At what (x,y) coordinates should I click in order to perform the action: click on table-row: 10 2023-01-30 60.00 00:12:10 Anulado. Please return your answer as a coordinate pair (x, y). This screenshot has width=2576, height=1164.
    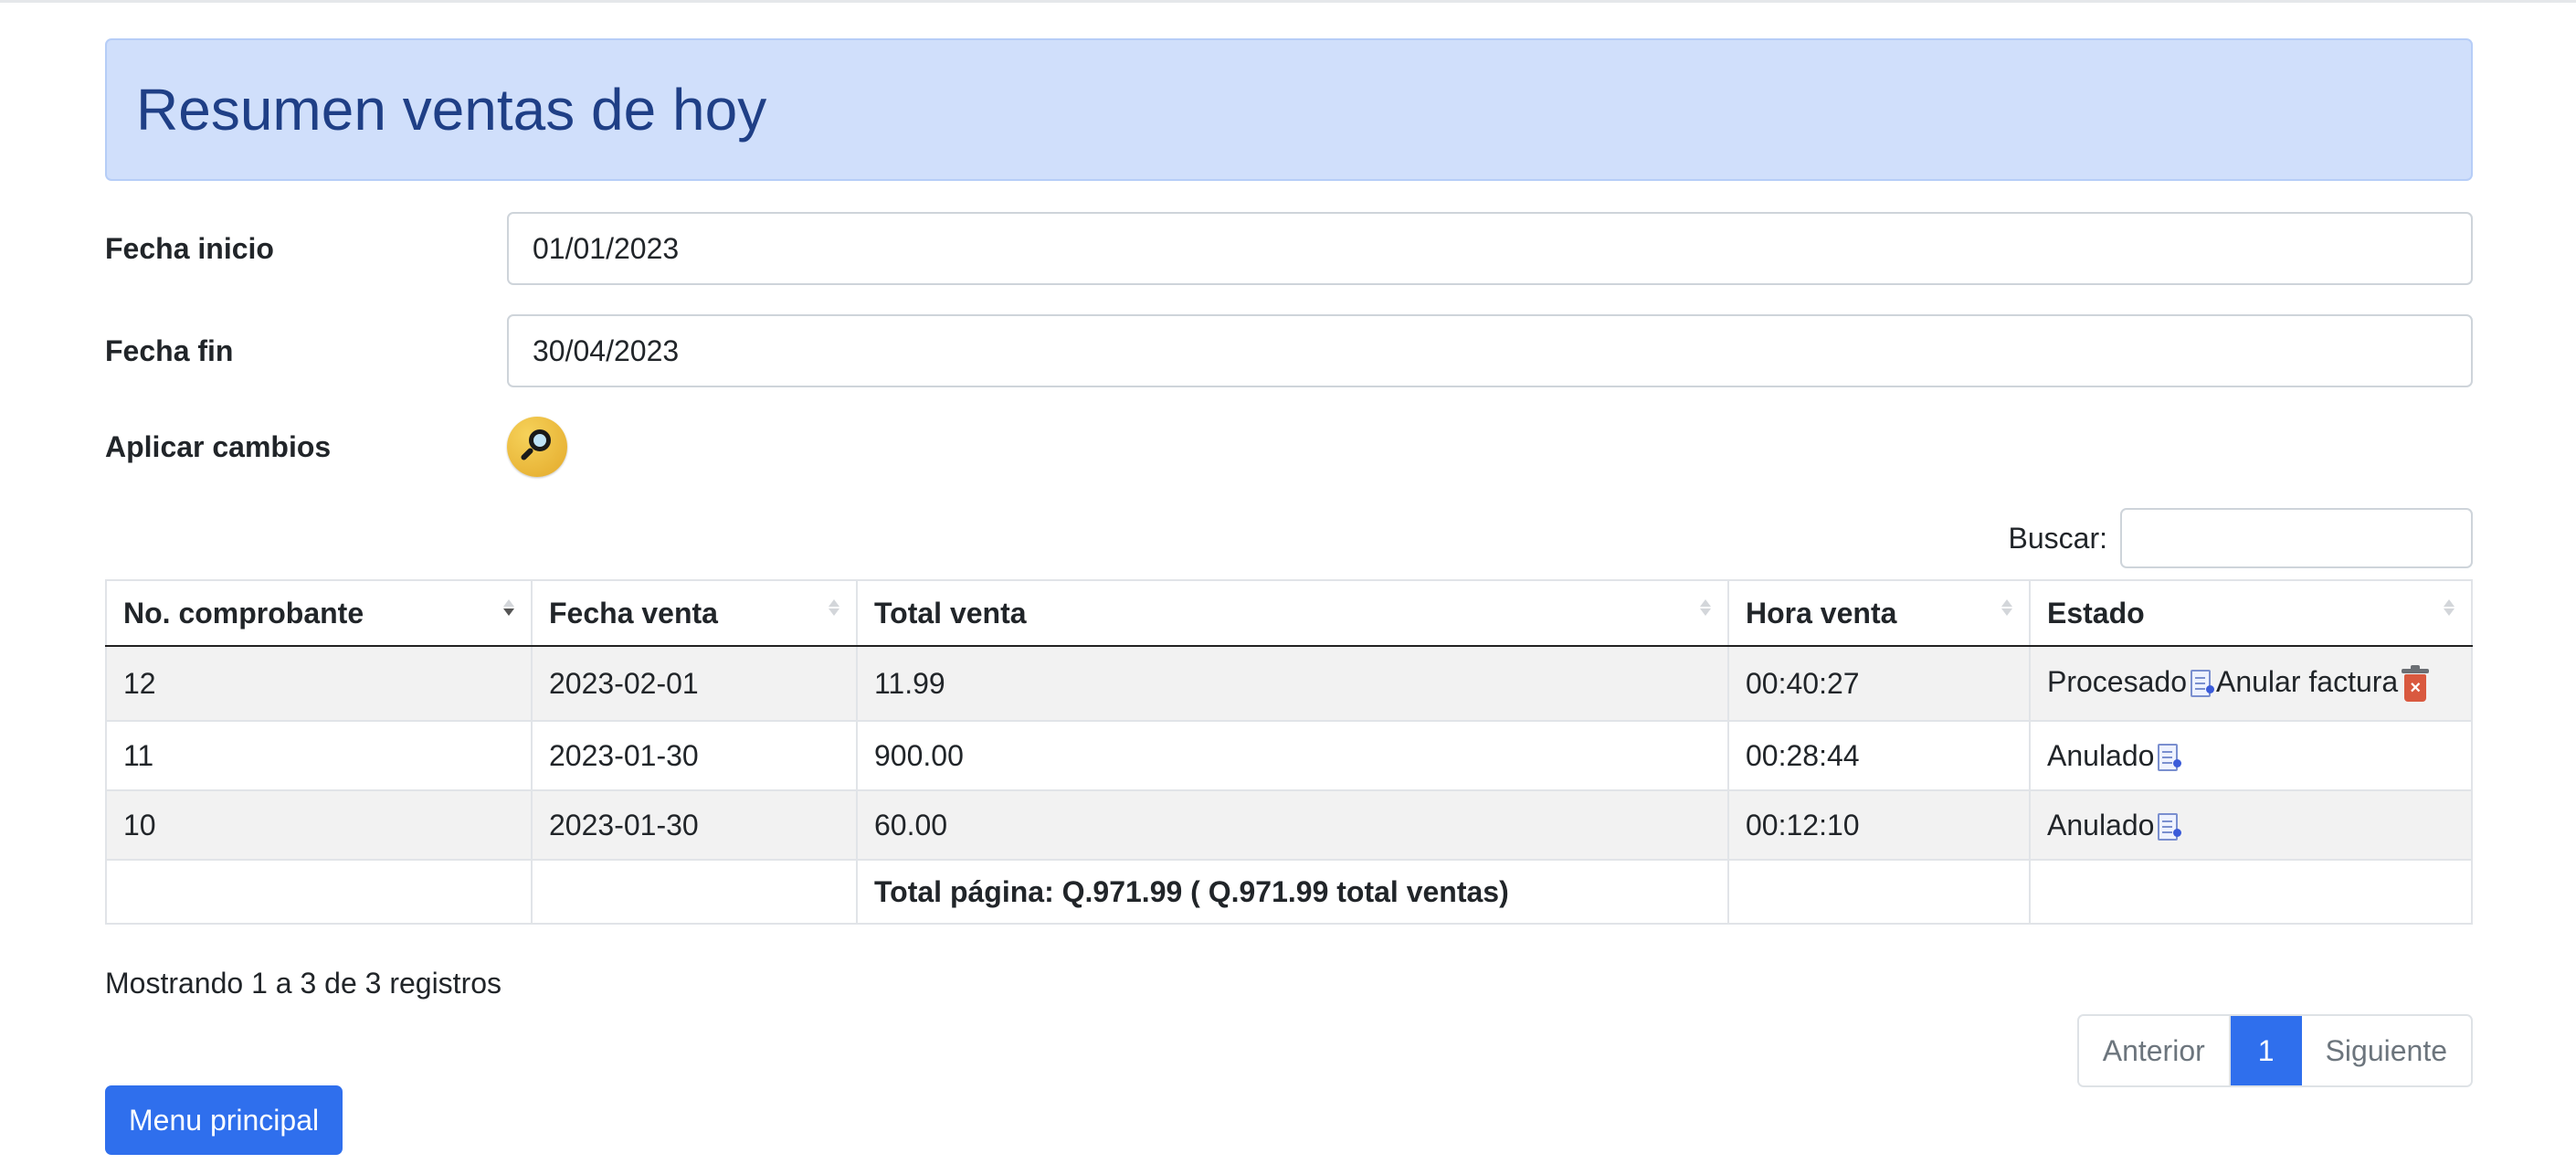
    Looking at the image, I should click on (1289, 825).